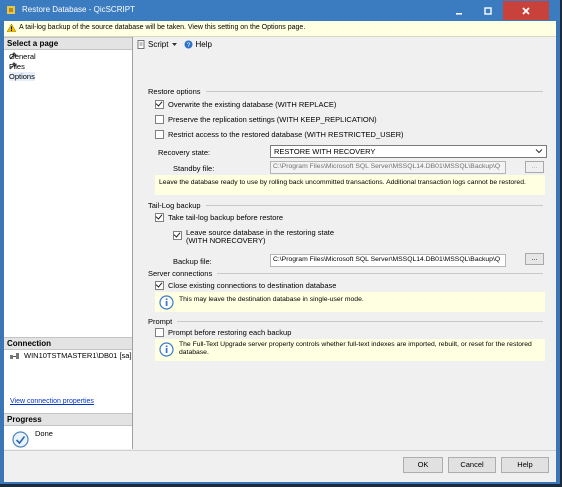 The width and height of the screenshot is (562, 487). I want to click on help-dialog-button: Help, so click(525, 465).